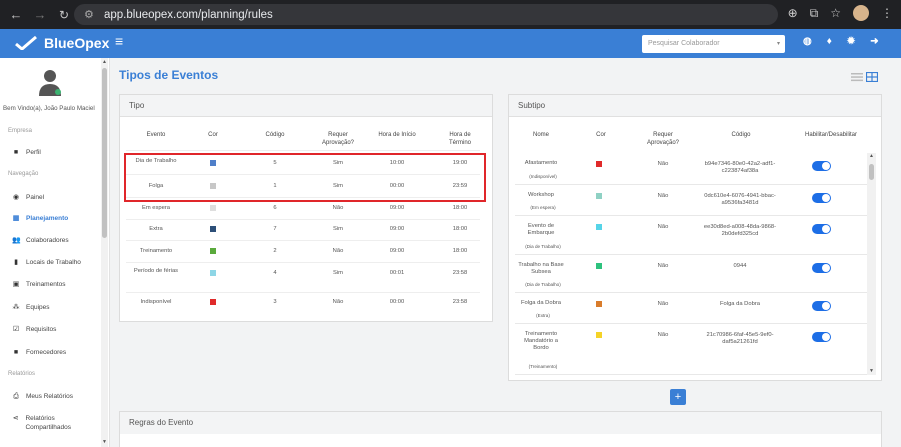 This screenshot has height=447, width=901. I want to click on tipo-cell-evento: Indisponível, so click(156, 302).